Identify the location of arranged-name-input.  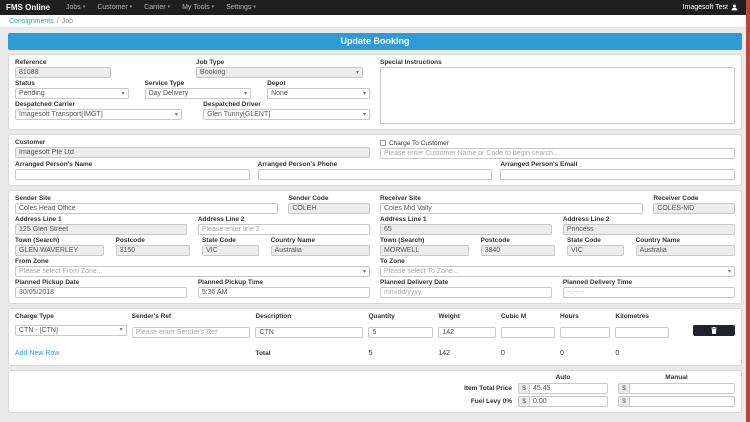
(132, 174).